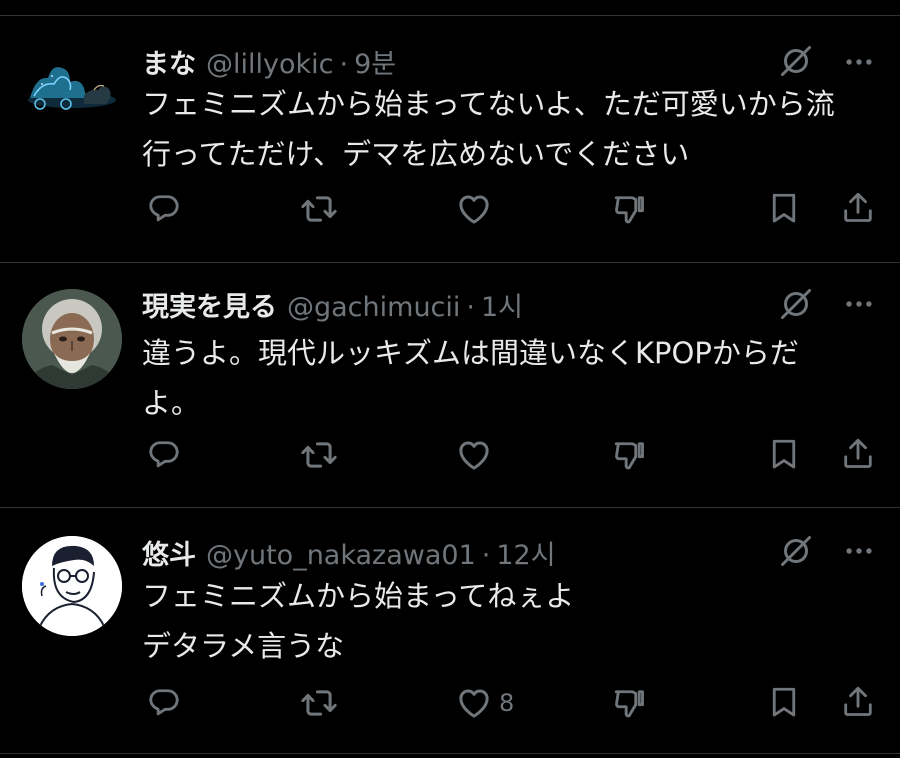 The height and width of the screenshot is (758, 900). What do you see at coordinates (373, 307) in the screenshot?
I see `user-handle: @gachimucii` at bounding box center [373, 307].